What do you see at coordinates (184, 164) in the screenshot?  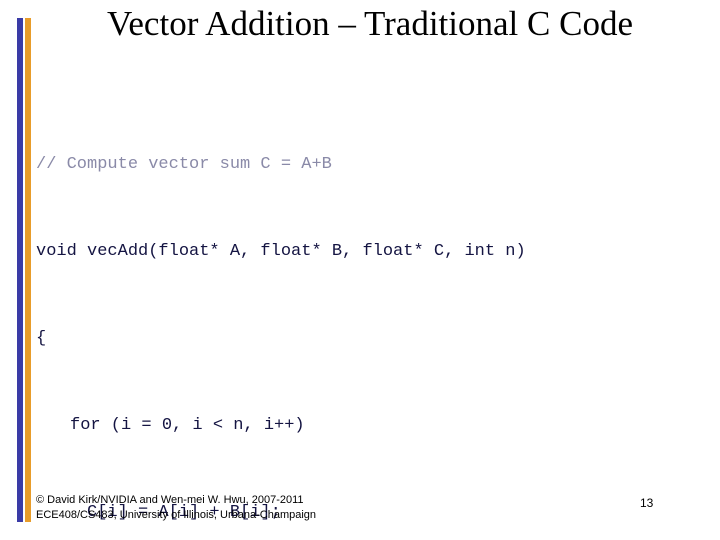 I see `code-line-comment-compute: // Compute vector sum C = A+B` at bounding box center [184, 164].